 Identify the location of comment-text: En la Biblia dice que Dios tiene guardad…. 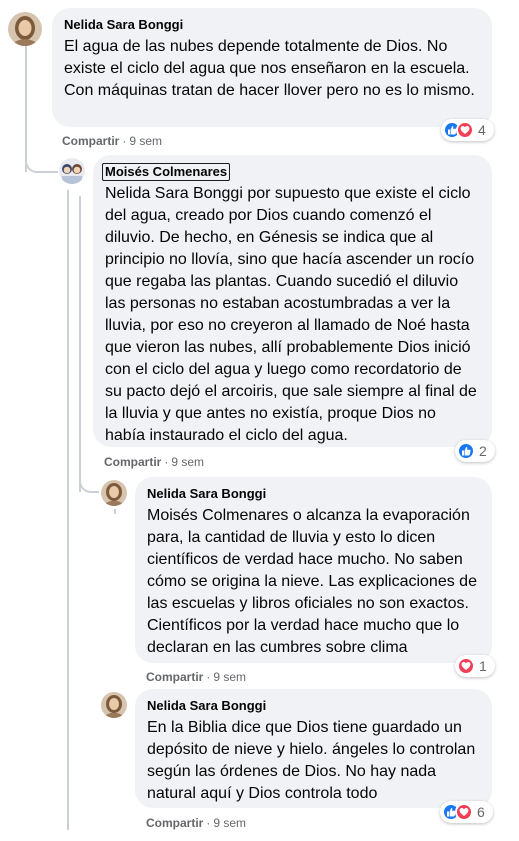
(311, 760).